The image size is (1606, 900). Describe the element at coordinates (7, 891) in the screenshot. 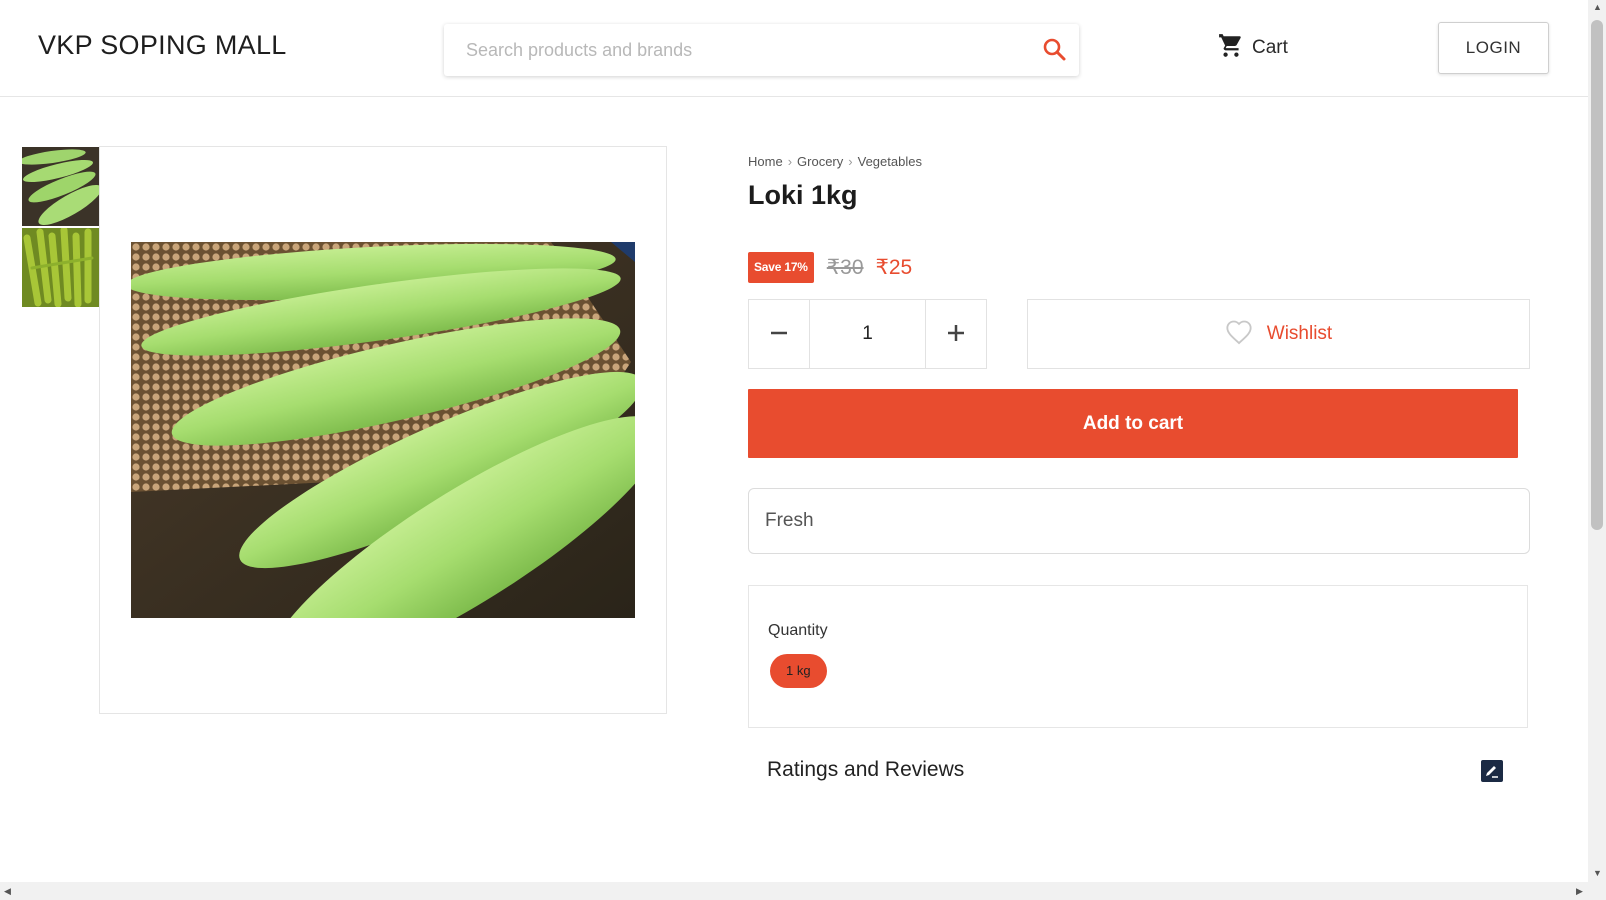

I see `scroll-left-arrow: ◀` at that location.